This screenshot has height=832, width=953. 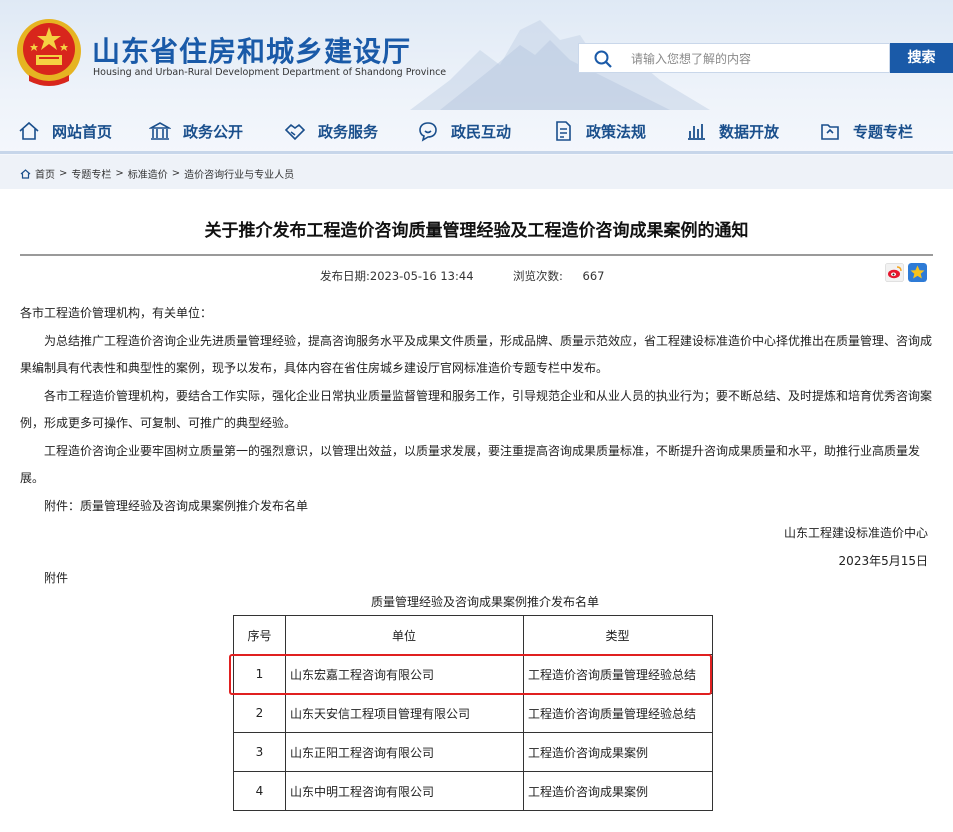 What do you see at coordinates (428, 132) in the screenshot?
I see `chat-icon` at bounding box center [428, 132].